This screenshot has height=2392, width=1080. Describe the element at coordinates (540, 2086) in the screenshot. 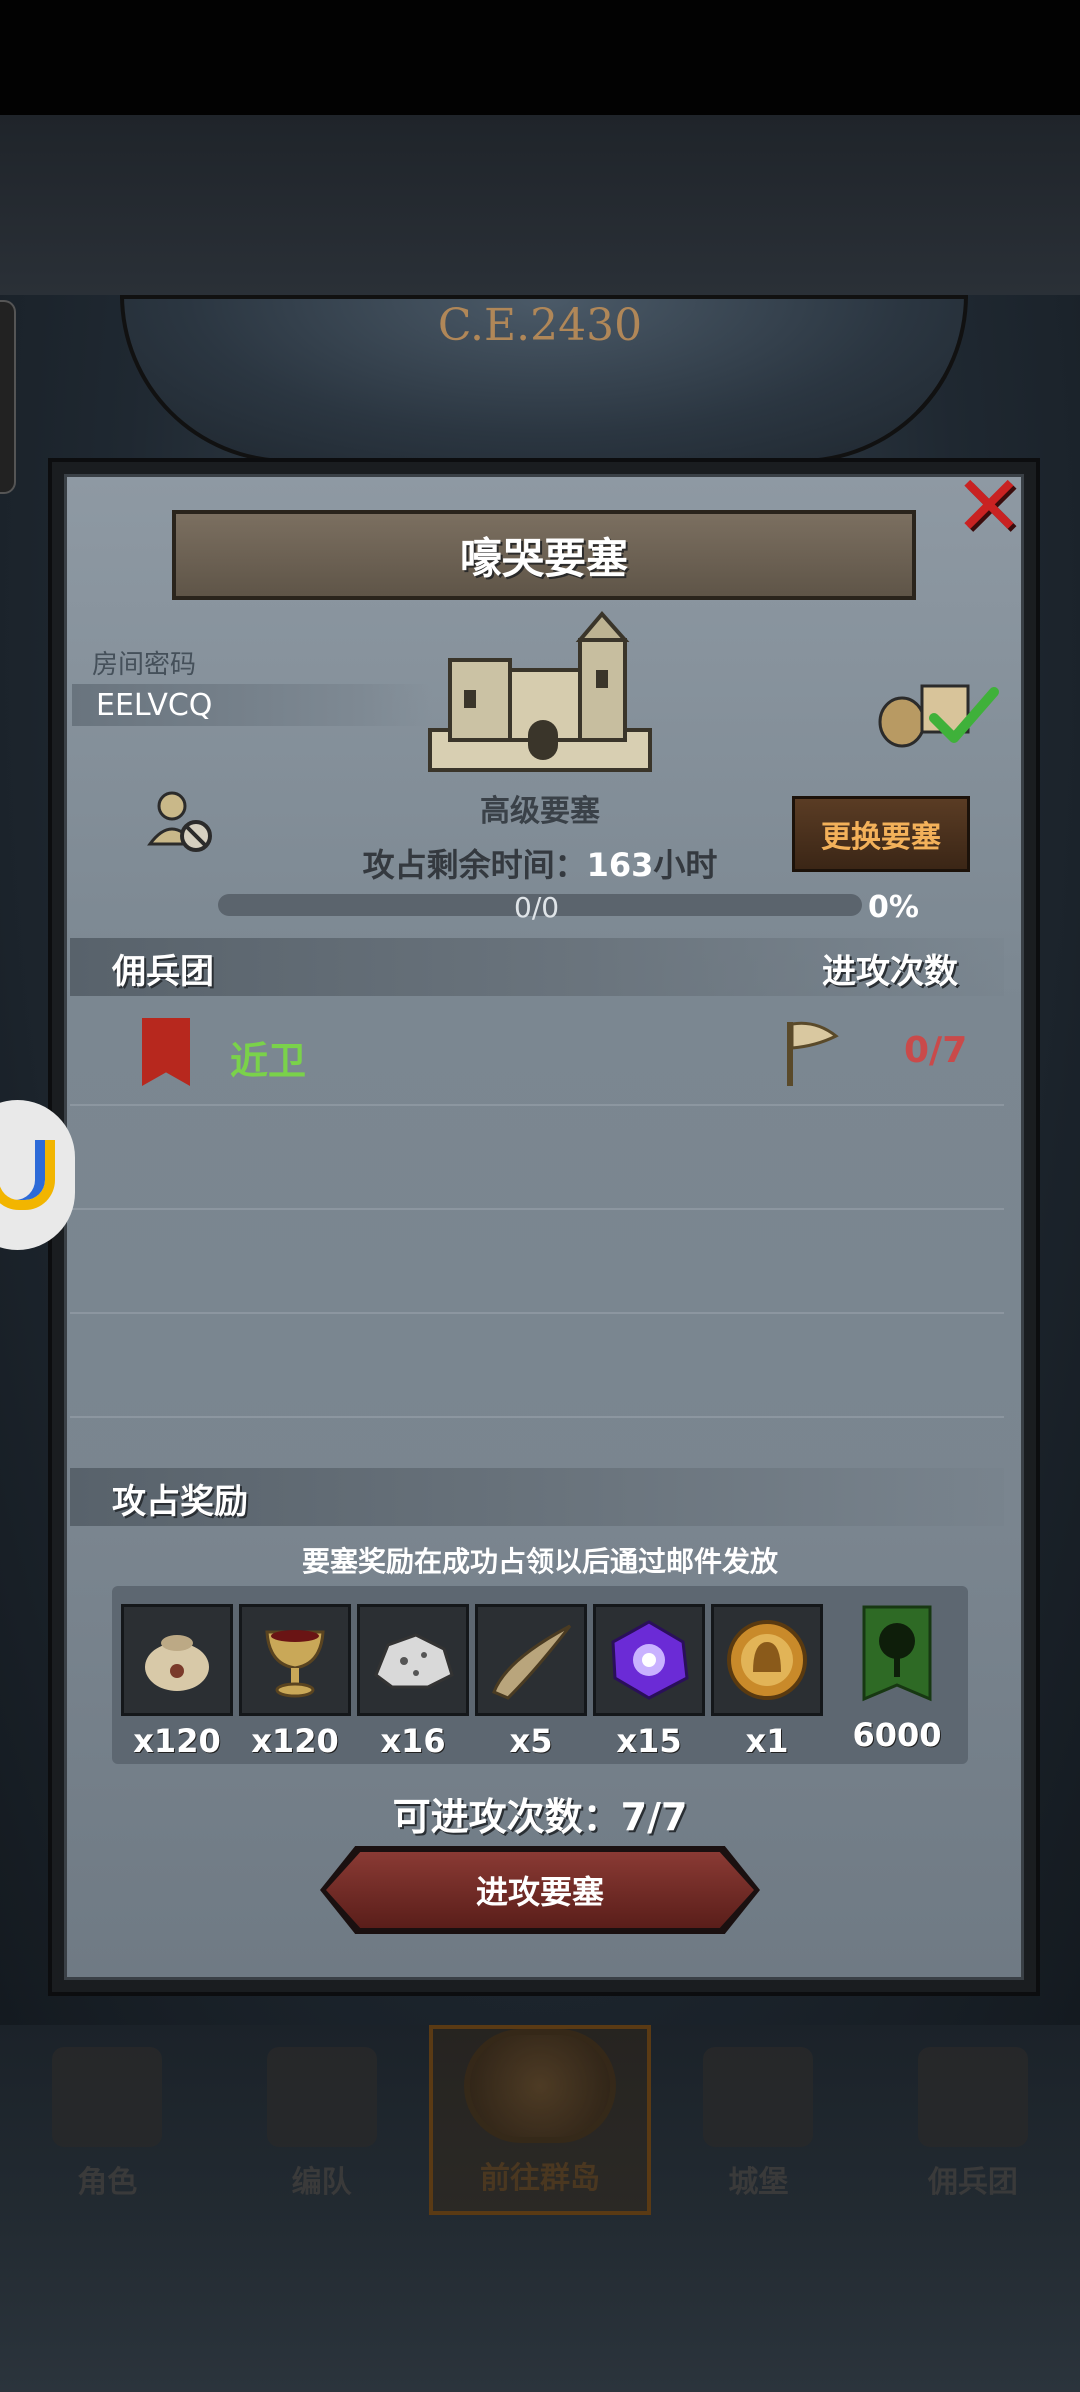

I see `compass-icon` at that location.